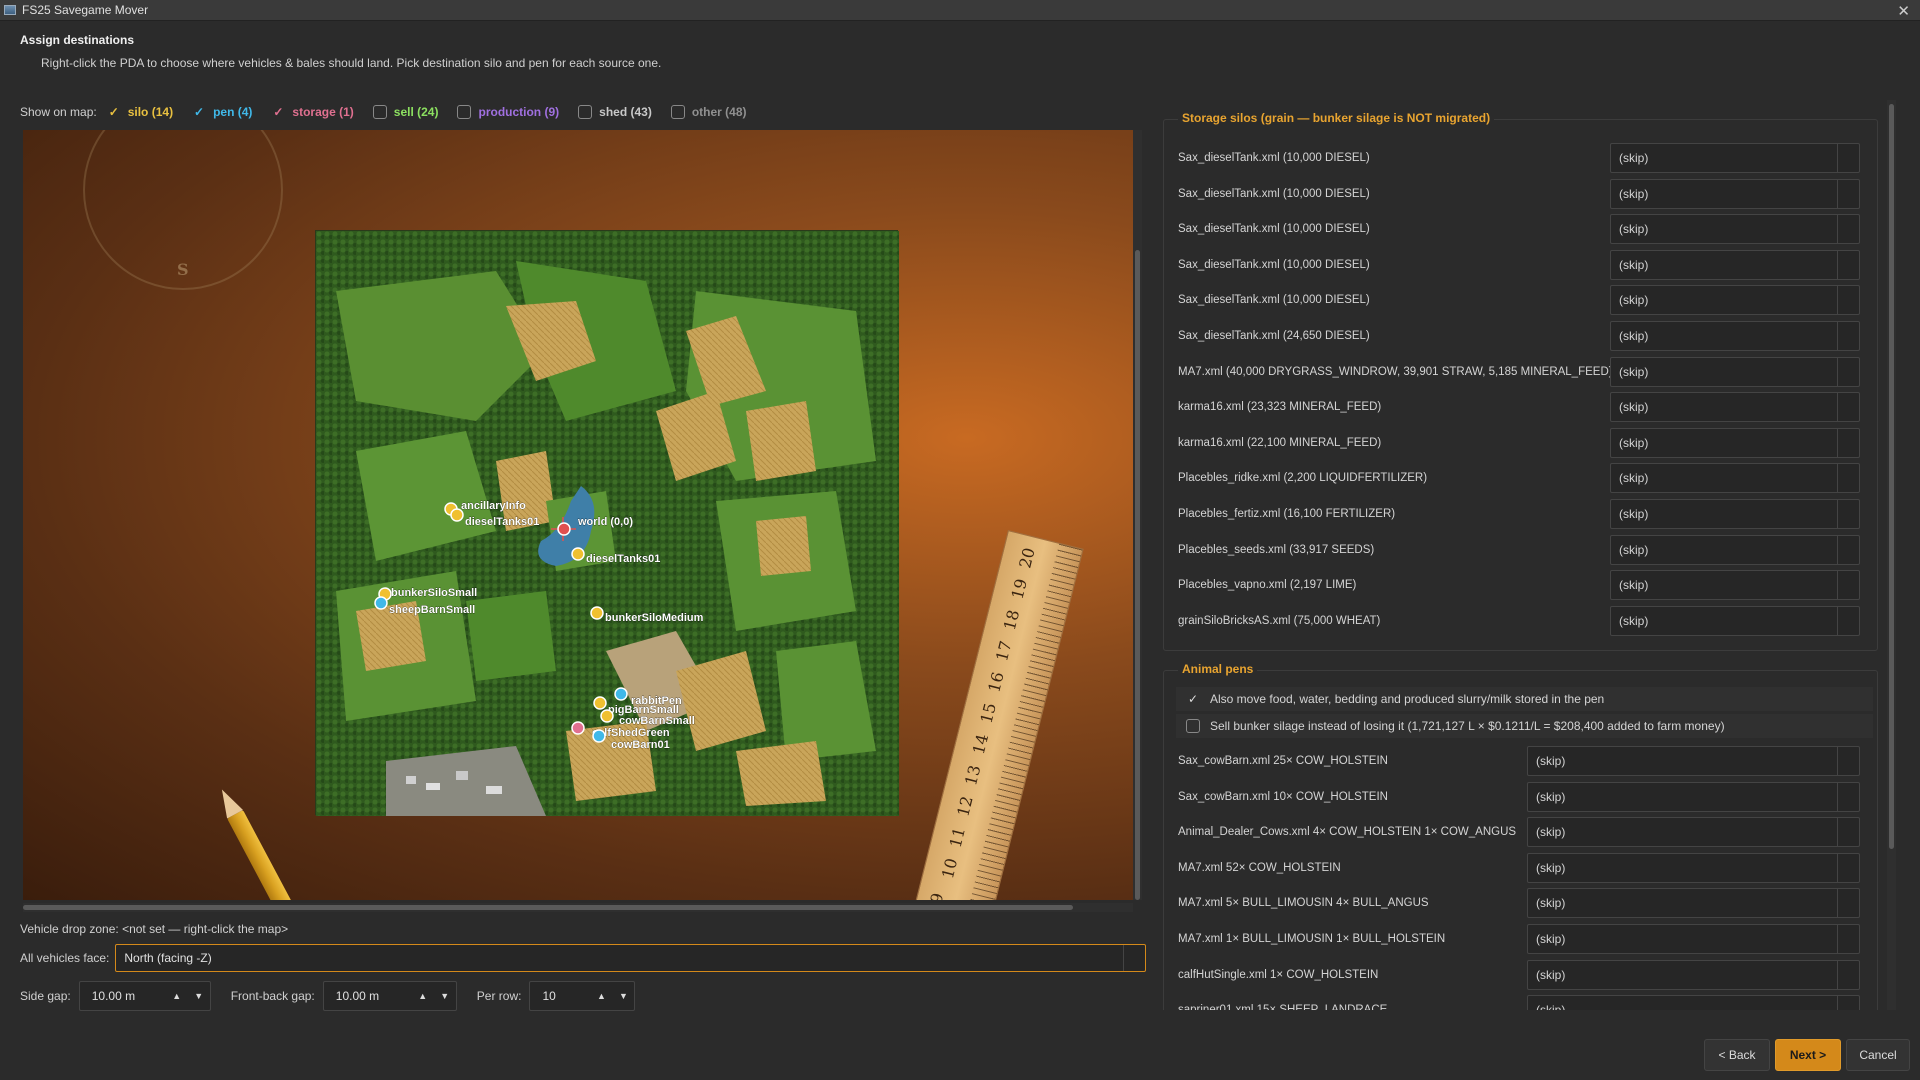  What do you see at coordinates (1878, 1055) in the screenshot?
I see `cancel-button: Cancel` at bounding box center [1878, 1055].